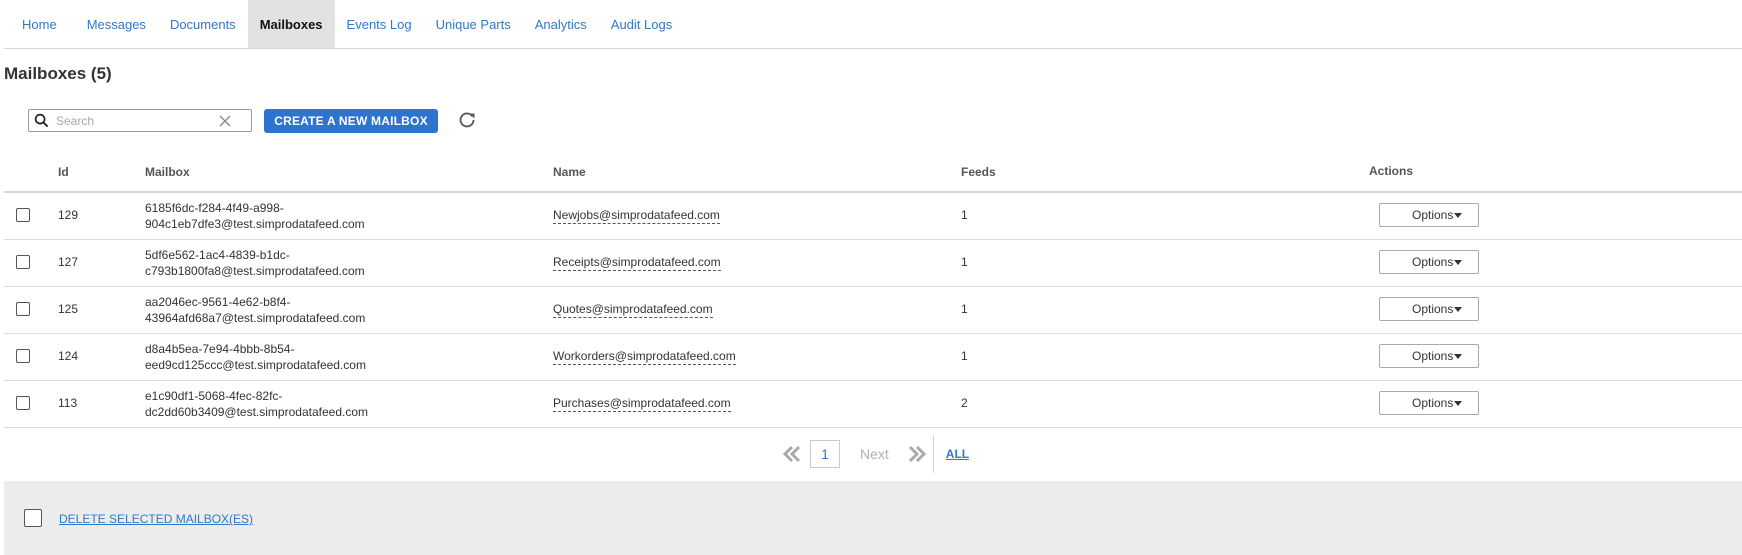 This screenshot has height=555, width=1742. I want to click on editable-name: Workorders@simprodatafeed.com, so click(644, 357).